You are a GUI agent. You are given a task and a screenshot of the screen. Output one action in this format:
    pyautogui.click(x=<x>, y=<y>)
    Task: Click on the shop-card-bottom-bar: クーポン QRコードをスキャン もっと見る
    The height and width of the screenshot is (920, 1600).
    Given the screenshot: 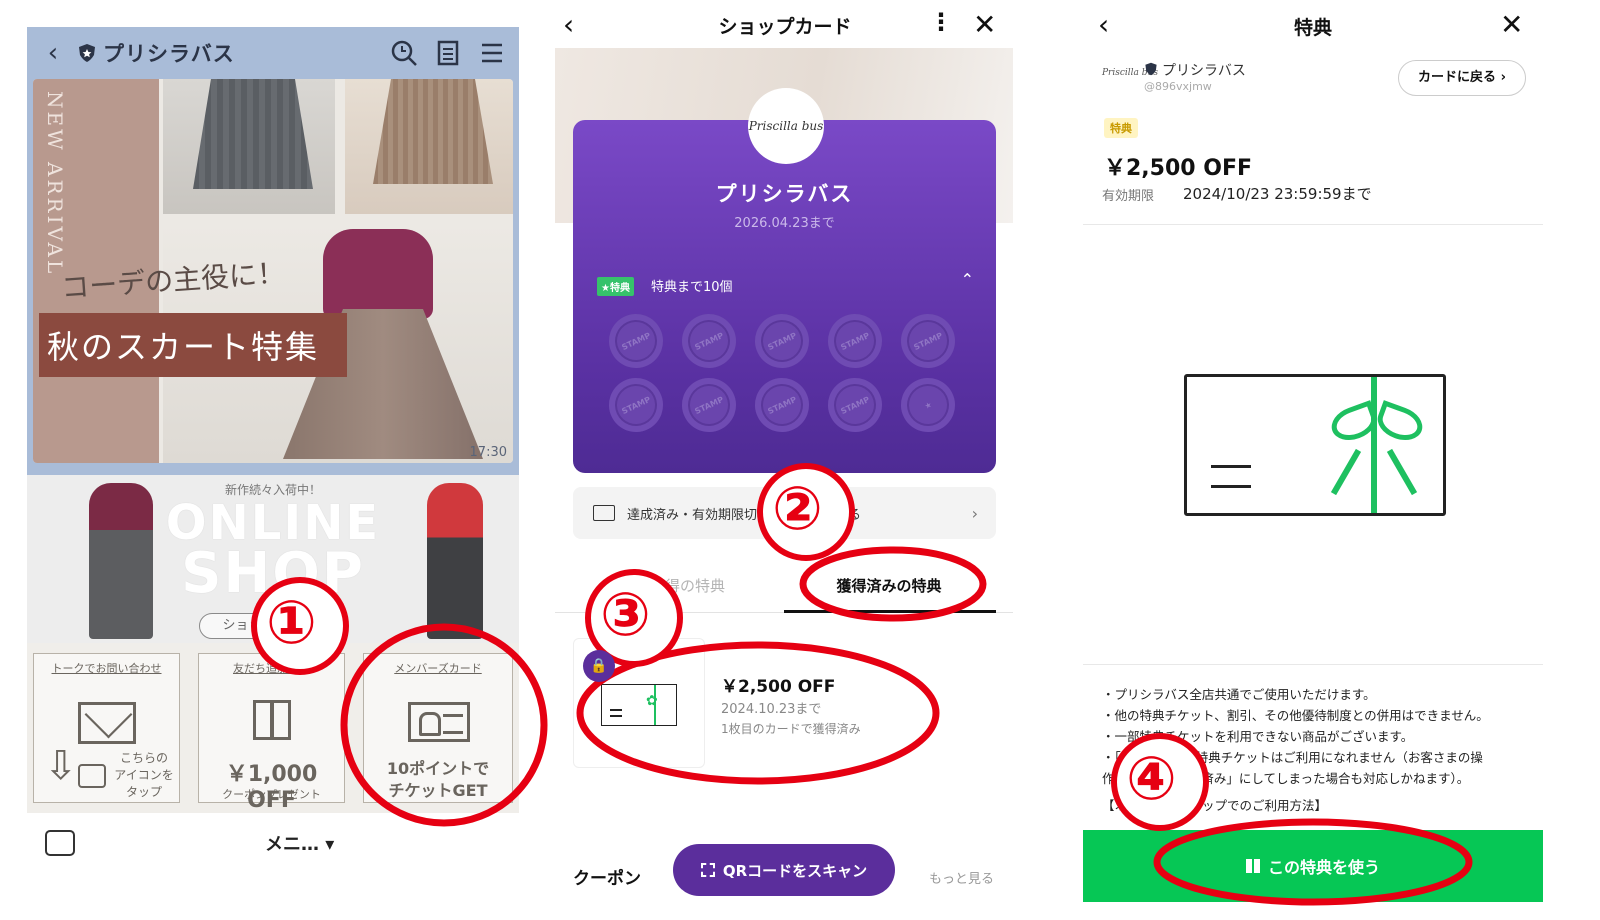 What is the action you would take?
    pyautogui.click(x=790, y=870)
    